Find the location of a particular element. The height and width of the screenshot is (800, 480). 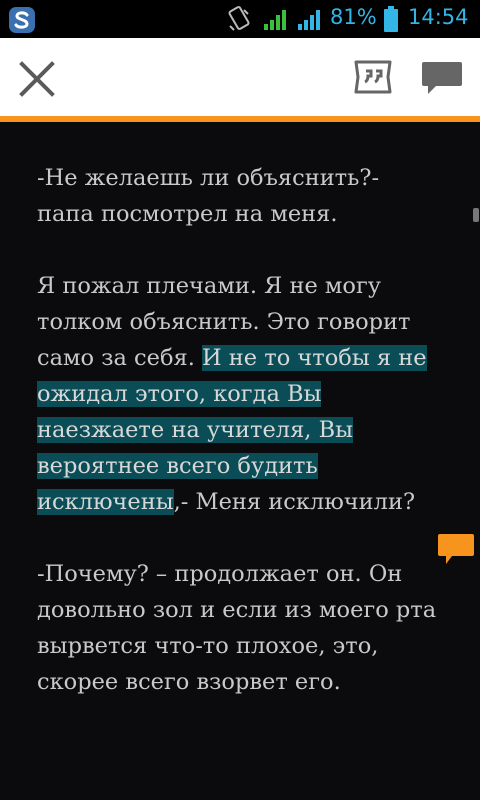

battery-icon is located at coordinates (391, 19).